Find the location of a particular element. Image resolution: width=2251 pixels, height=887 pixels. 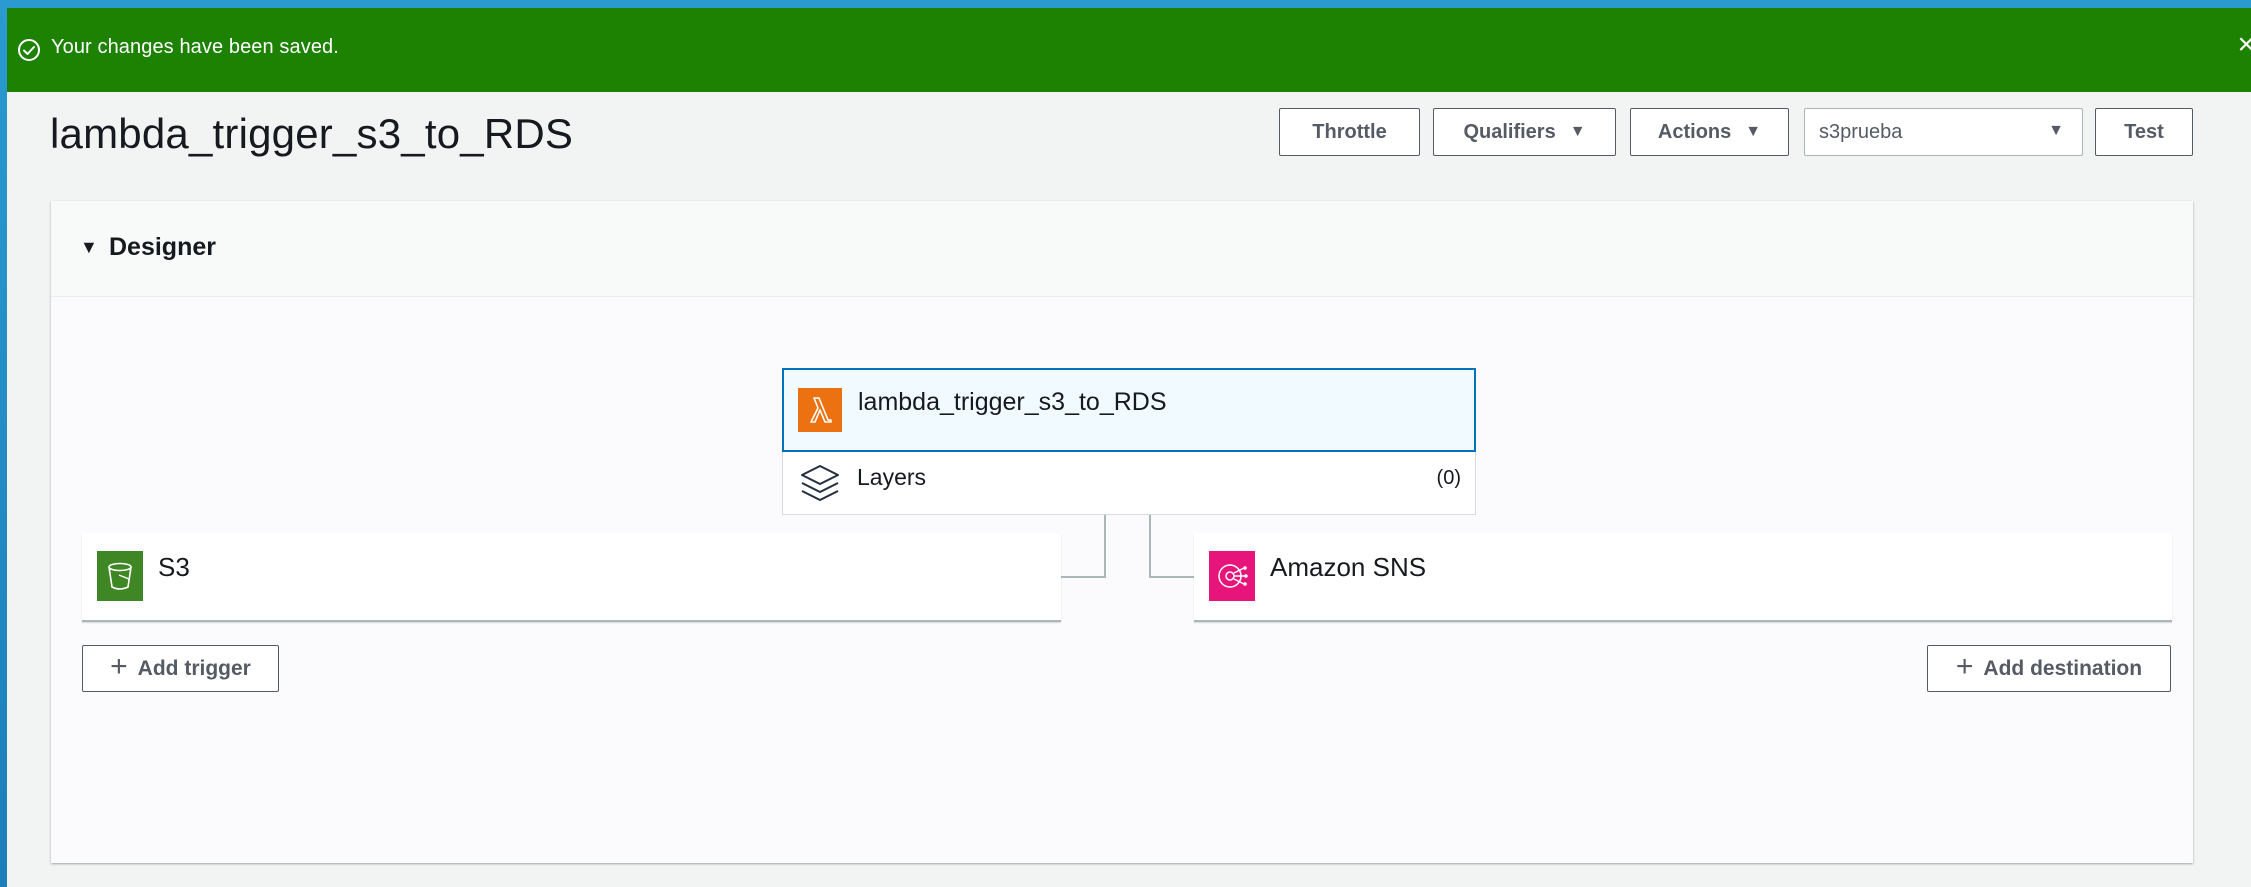

designer-panel-header: ▼ Designer is located at coordinates (1122, 249).